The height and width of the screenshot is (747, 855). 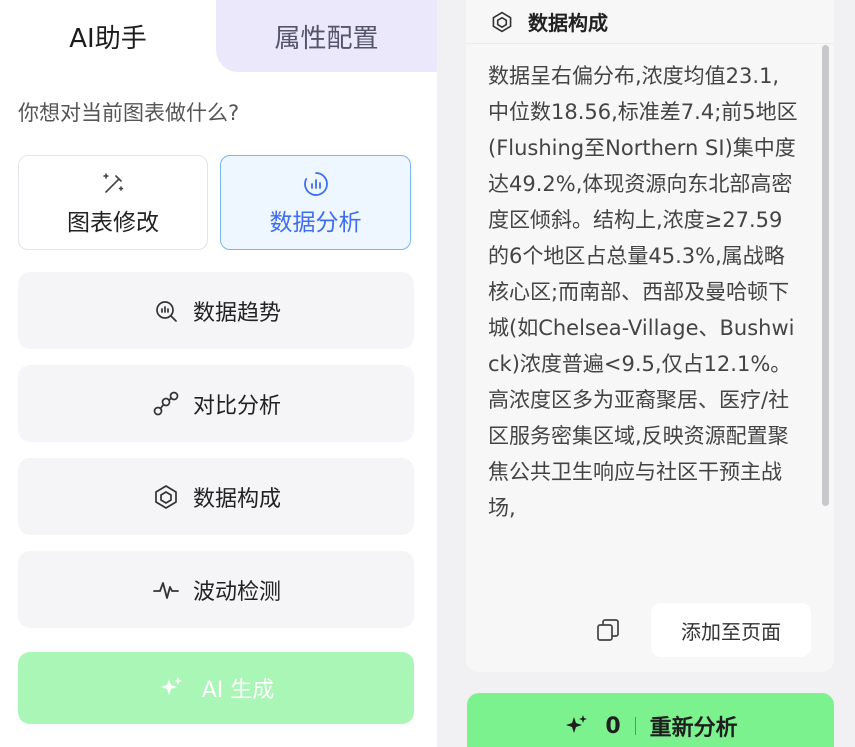 I want to click on prompt-question: 你想对当前图表做什么?, so click(x=129, y=113).